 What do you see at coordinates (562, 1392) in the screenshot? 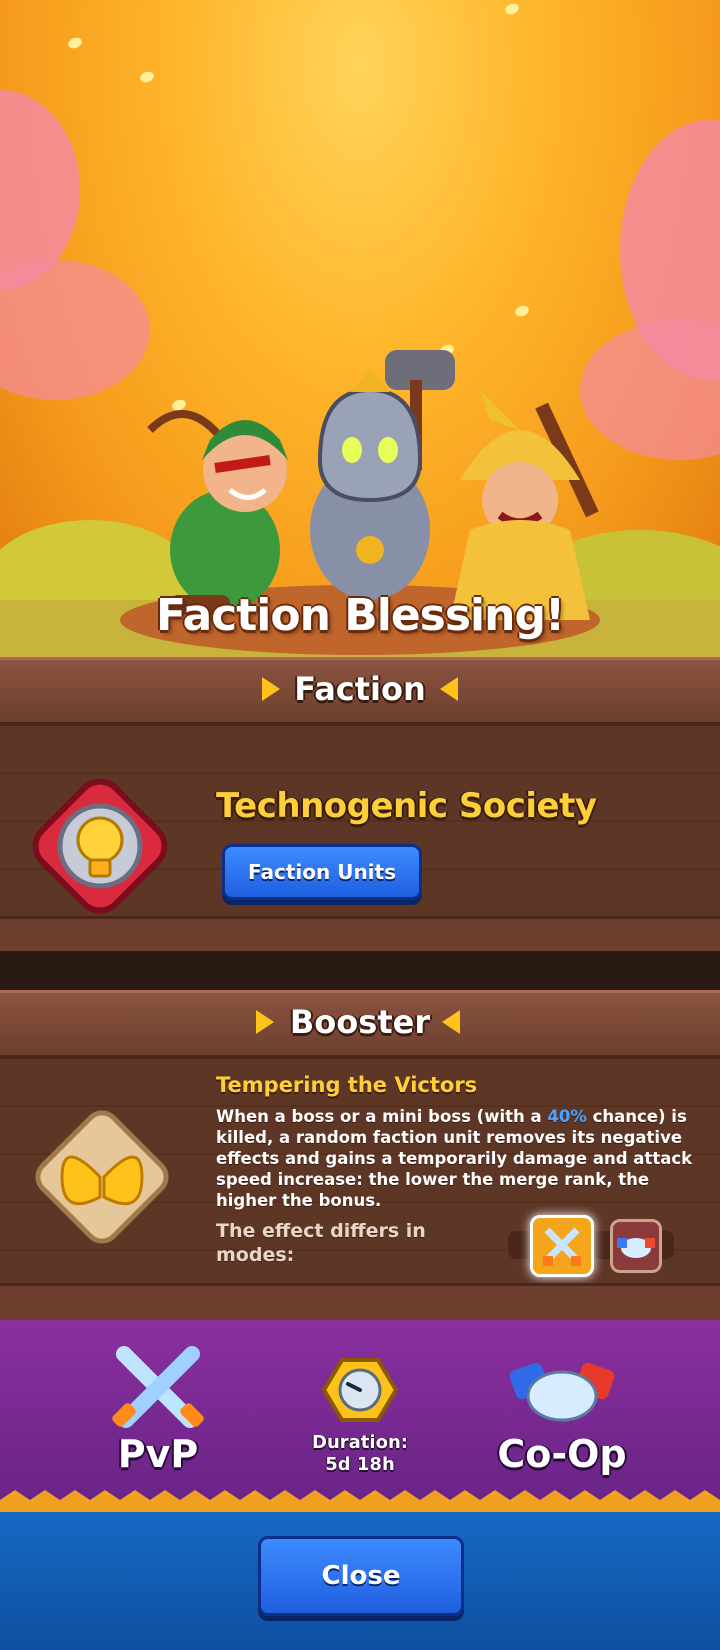
I see `coop-handshake-icon` at bounding box center [562, 1392].